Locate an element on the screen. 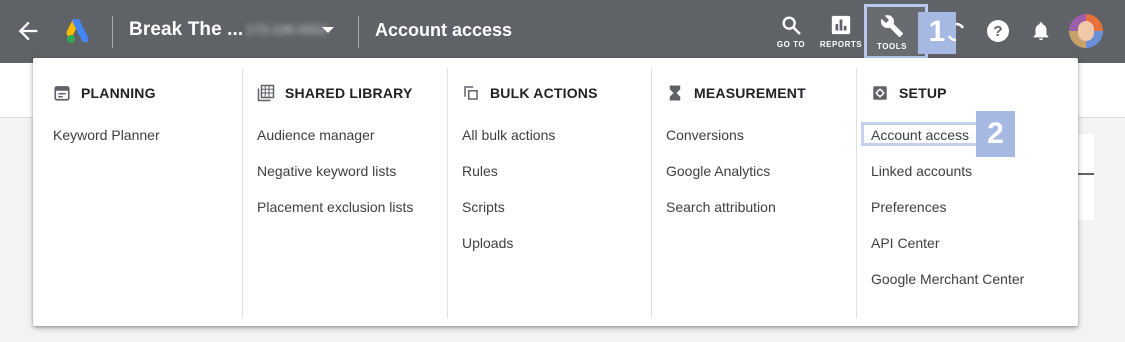 Image resolution: width=1125 pixels, height=342 pixels. menu-column-header: BULK ACTIONS is located at coordinates (530, 93).